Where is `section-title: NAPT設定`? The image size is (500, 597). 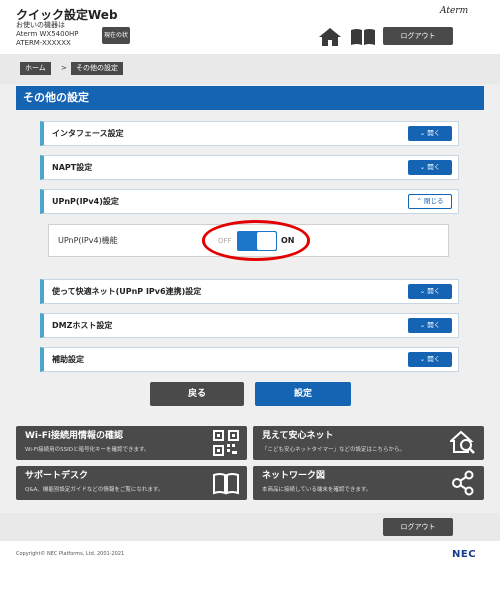 section-title: NAPT設定 is located at coordinates (72, 167).